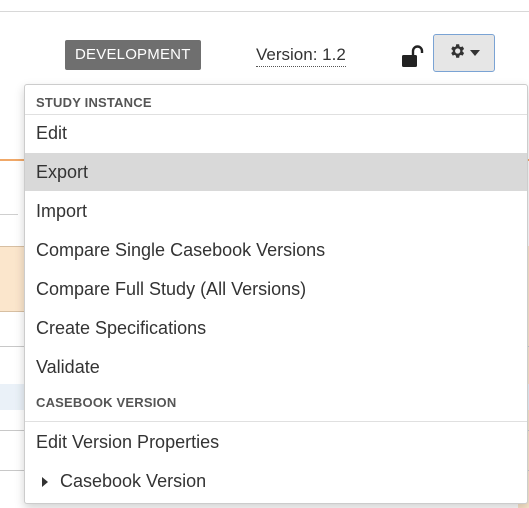  What do you see at coordinates (106, 402) in the screenshot?
I see `menu-section-header: CASEBOOK VERSION` at bounding box center [106, 402].